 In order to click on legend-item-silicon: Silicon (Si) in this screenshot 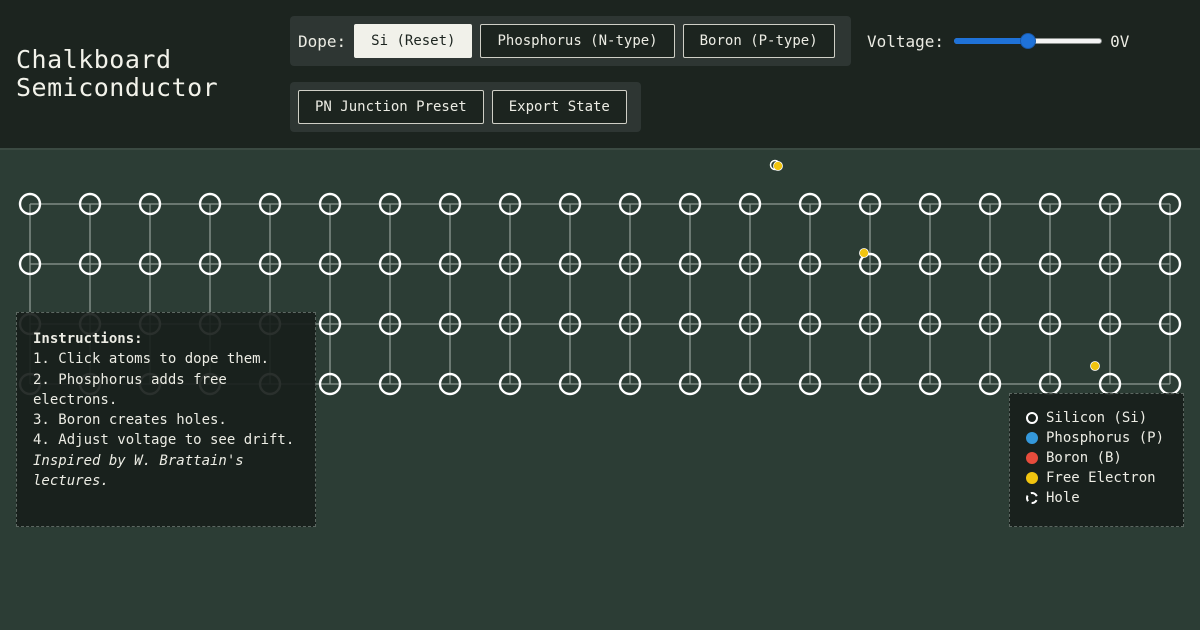, I will do `click(1096, 418)`.